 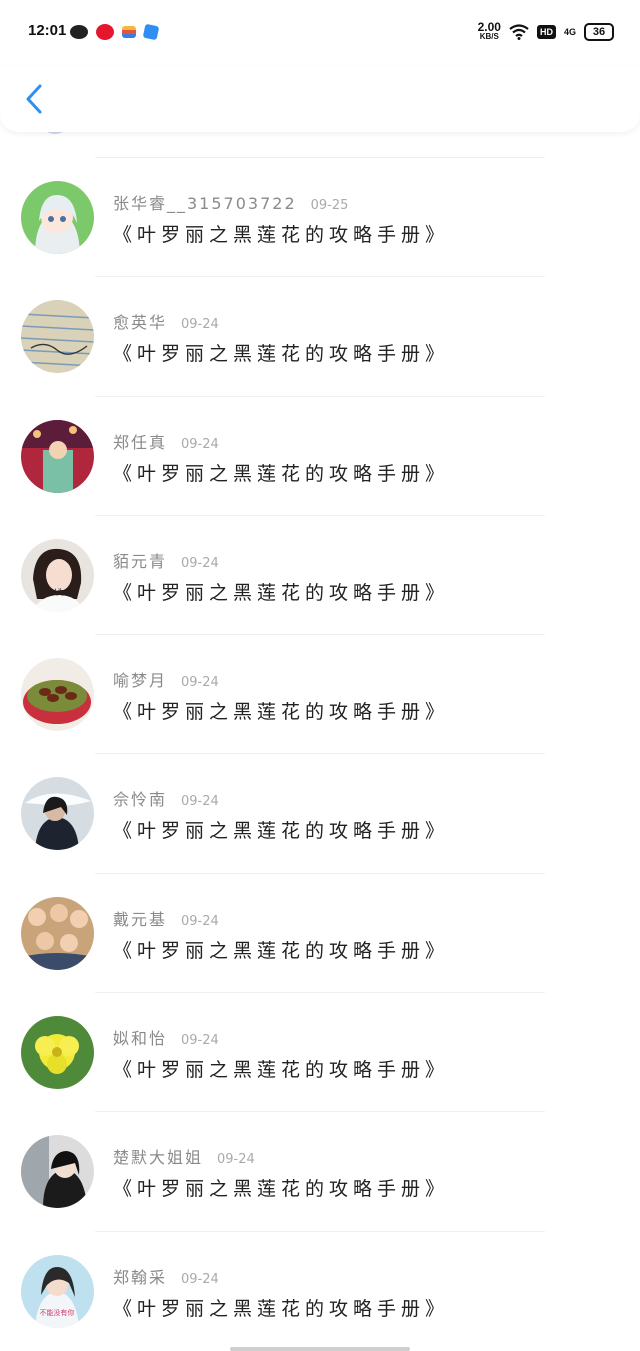 What do you see at coordinates (166, 442) in the screenshot?
I see `sender-name: 郑任真 09-24` at bounding box center [166, 442].